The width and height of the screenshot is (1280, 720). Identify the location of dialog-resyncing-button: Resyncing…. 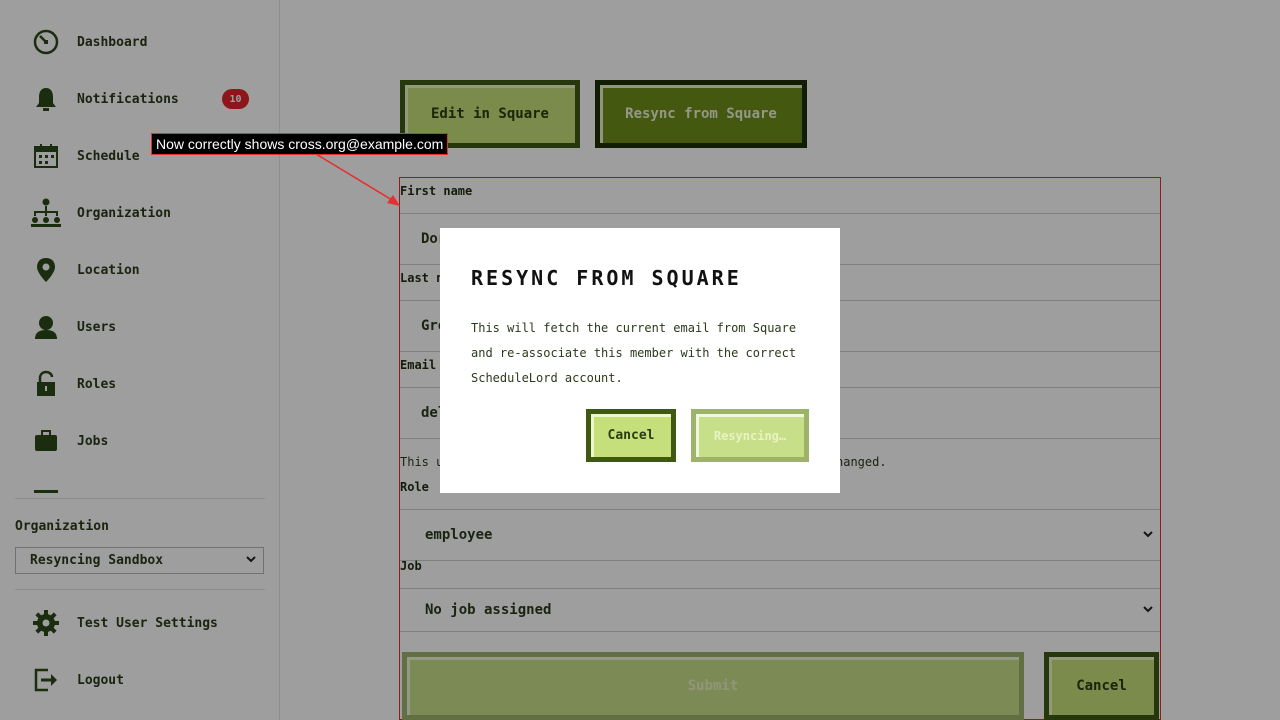
(750, 435).